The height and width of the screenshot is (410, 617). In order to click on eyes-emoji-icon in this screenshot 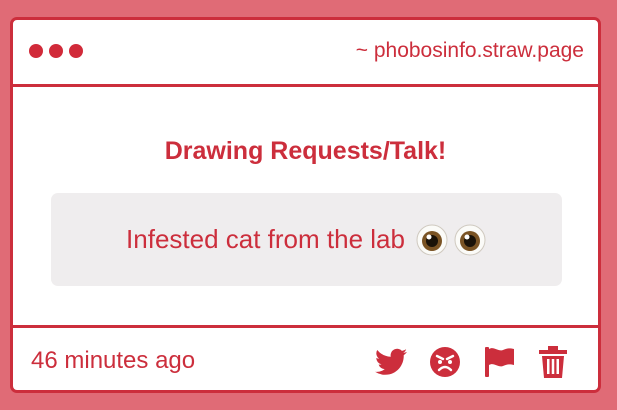, I will do `click(451, 240)`.